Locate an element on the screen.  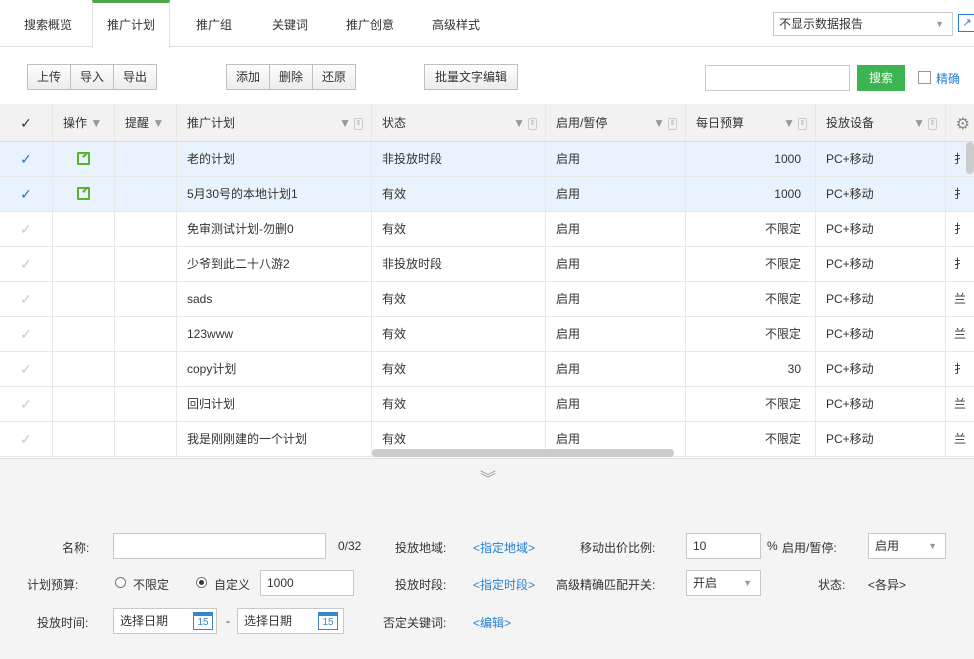
table-row: ✓ copy计划 有效 启用 30 PC+移动扌 is located at coordinates (487, 369).